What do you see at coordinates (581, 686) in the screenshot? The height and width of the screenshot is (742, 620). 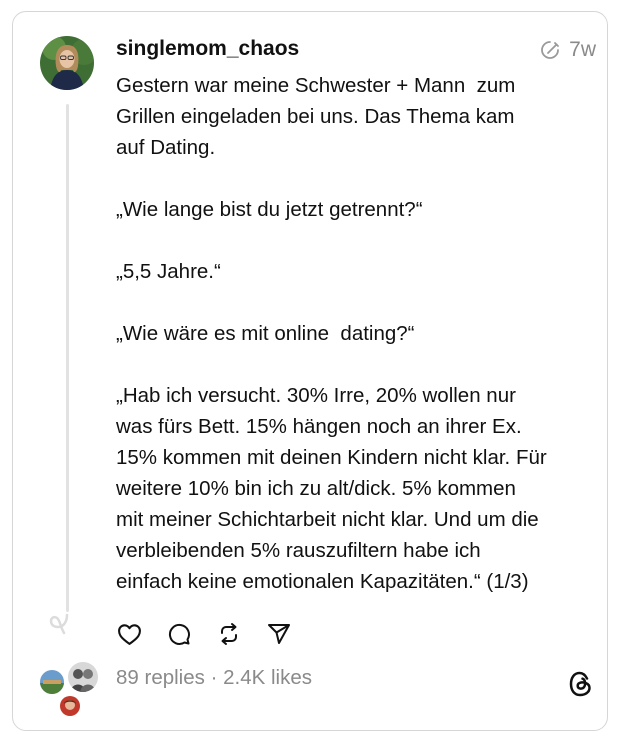 I see `threads-logo-icon` at bounding box center [581, 686].